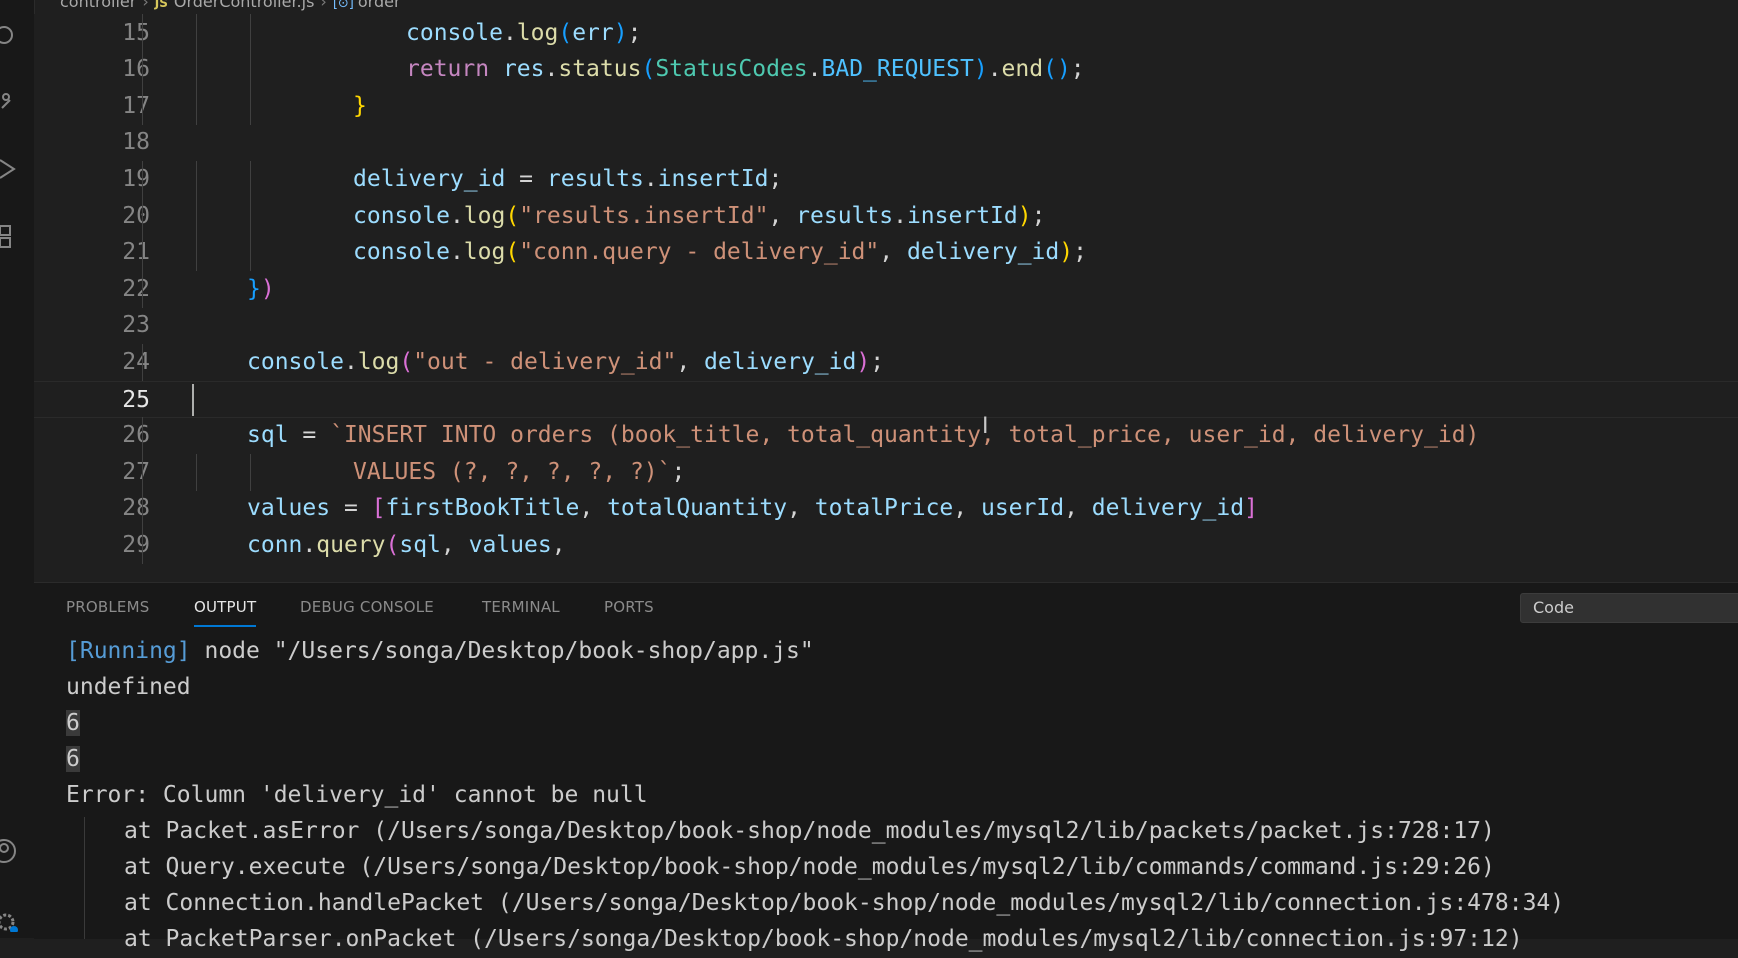 The width and height of the screenshot is (1738, 958). Describe the element at coordinates (136, 142) in the screenshot. I see `line-number: 18` at that location.